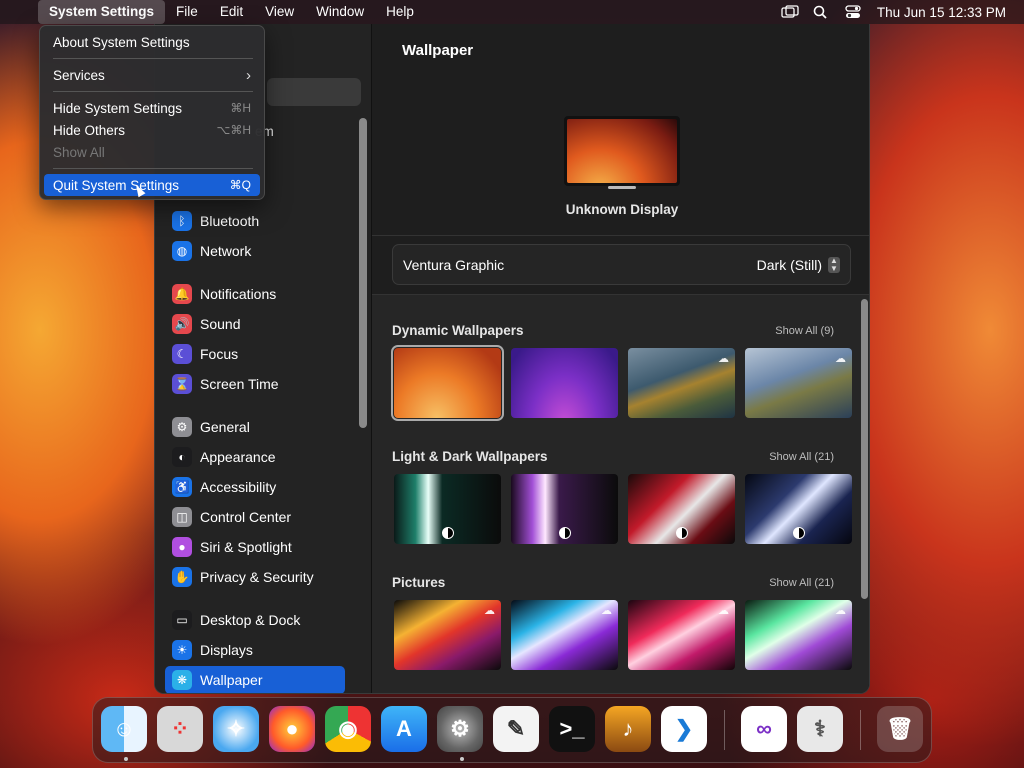 The image size is (1024, 768). Describe the element at coordinates (854, 12) in the screenshot. I see `control-center-icon` at that location.